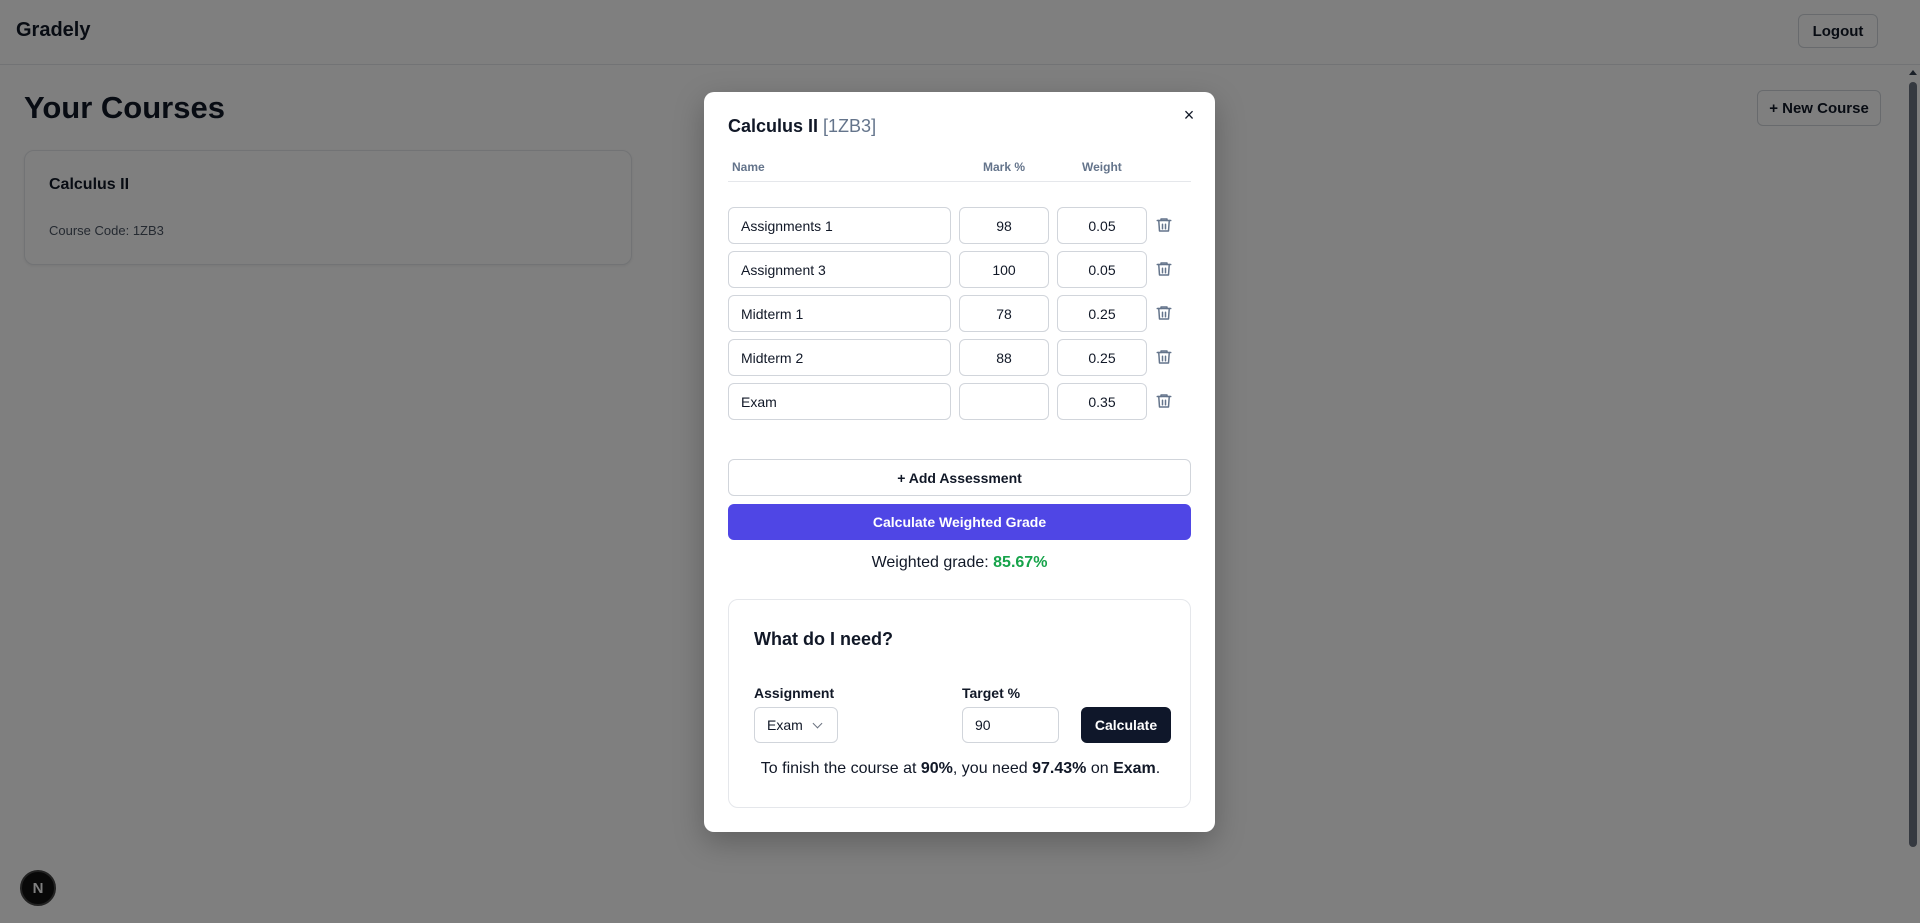 The image size is (1920, 923). I want to click on assignment-select-value: Exam, so click(785, 725).